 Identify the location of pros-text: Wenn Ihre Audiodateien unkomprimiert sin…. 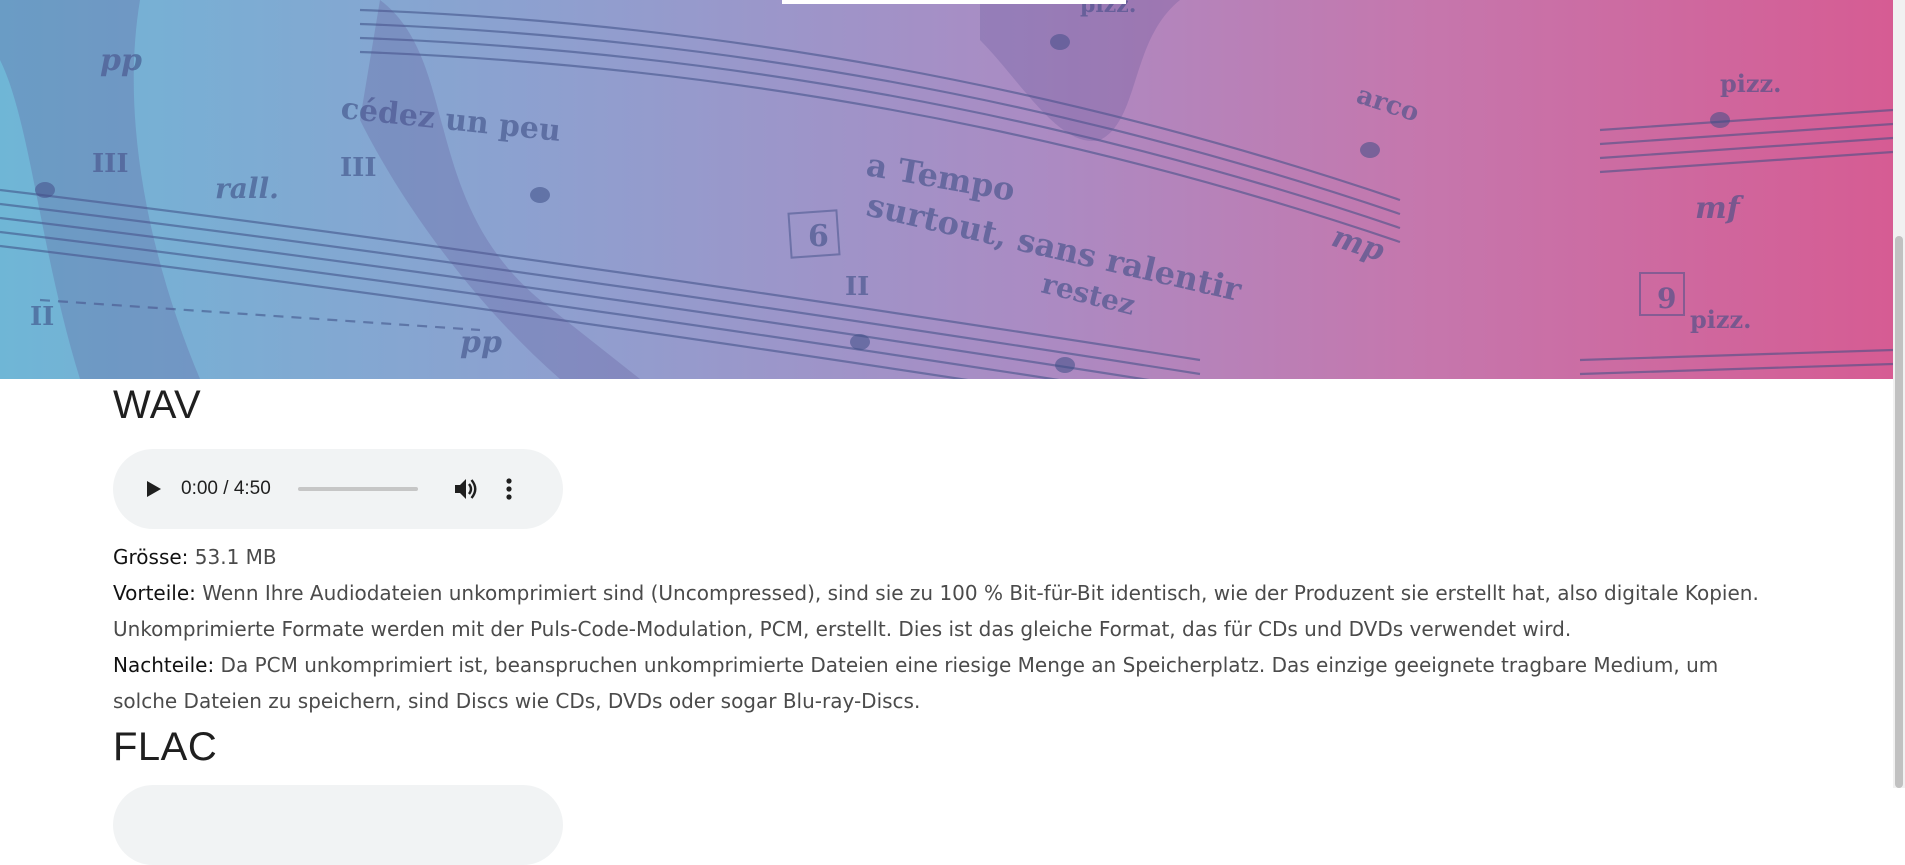
(936, 611).